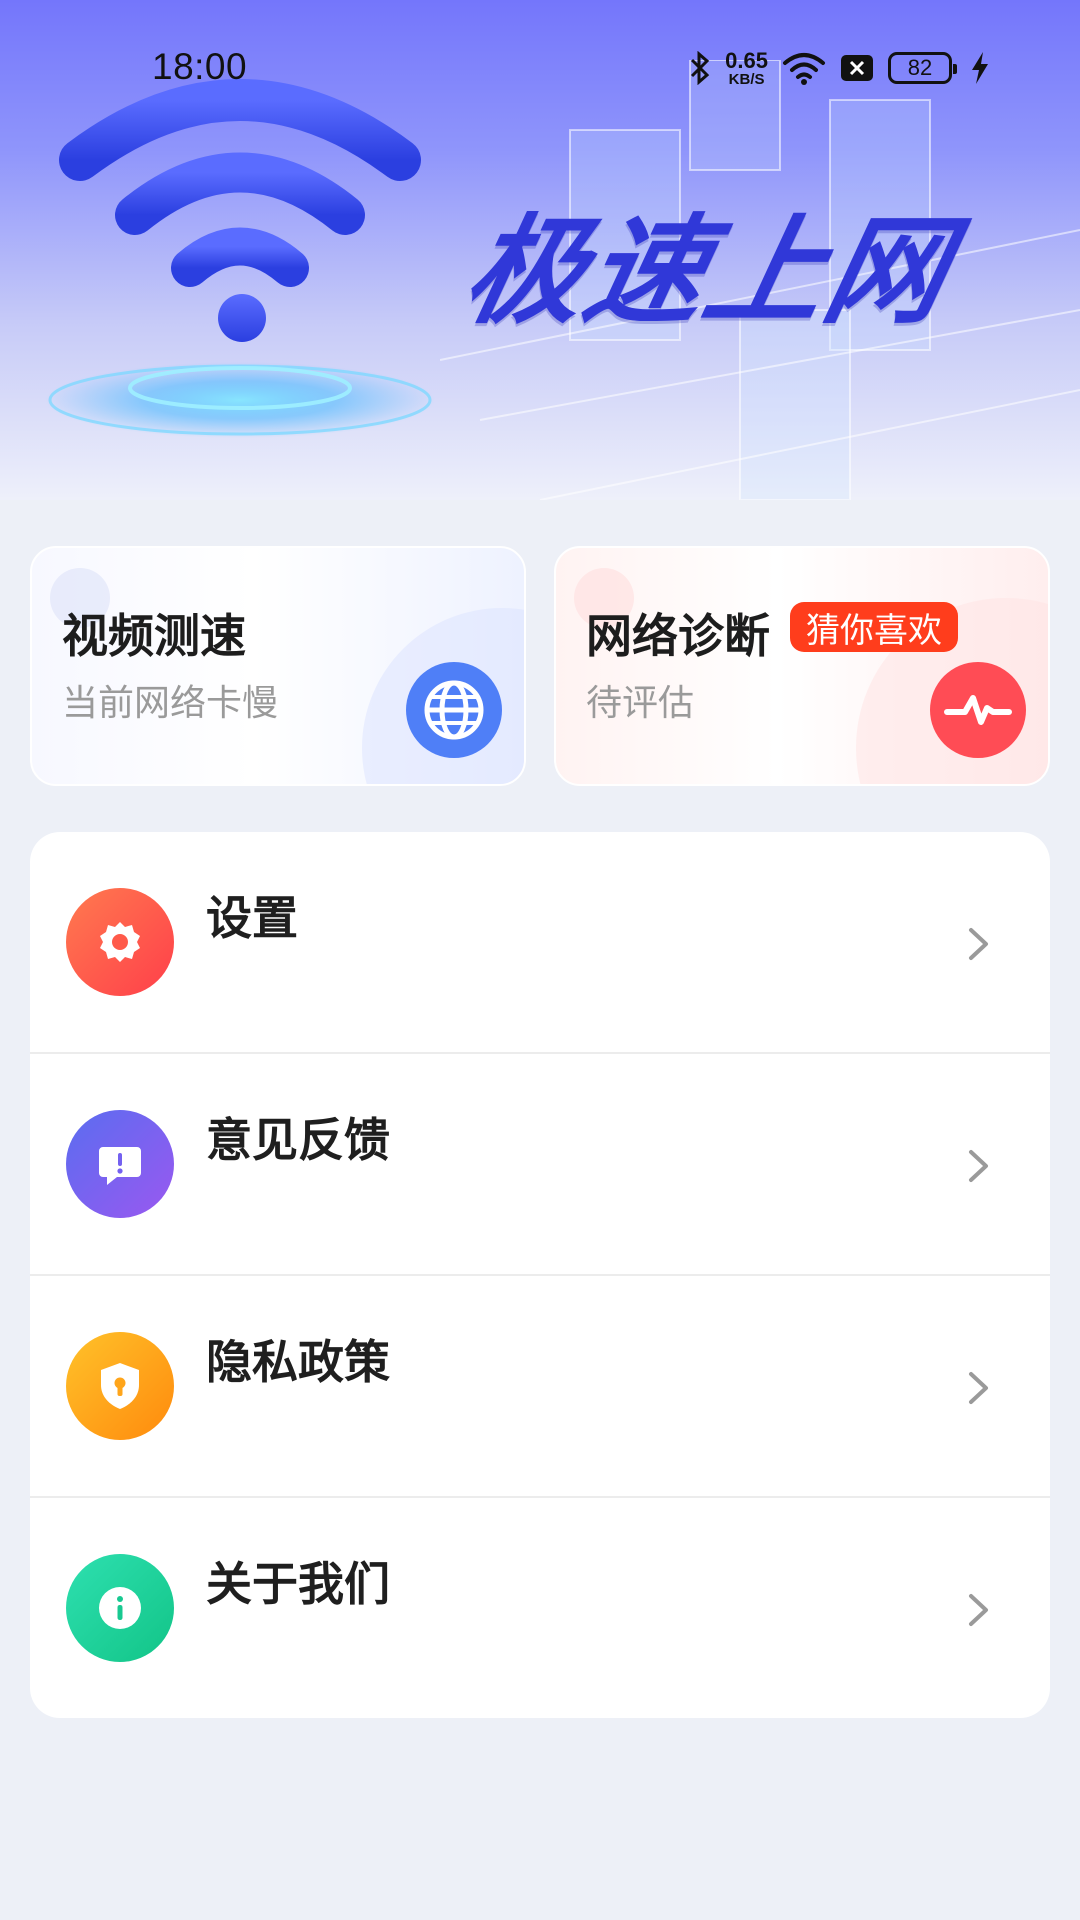 The height and width of the screenshot is (1920, 1080). What do you see at coordinates (298, 1362) in the screenshot?
I see `menu-label: 隐私政策` at bounding box center [298, 1362].